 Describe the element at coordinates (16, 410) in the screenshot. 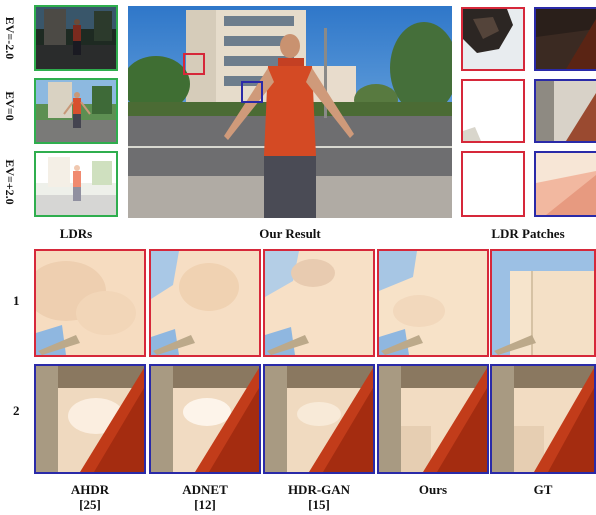

I see `row-label-2: 2` at that location.